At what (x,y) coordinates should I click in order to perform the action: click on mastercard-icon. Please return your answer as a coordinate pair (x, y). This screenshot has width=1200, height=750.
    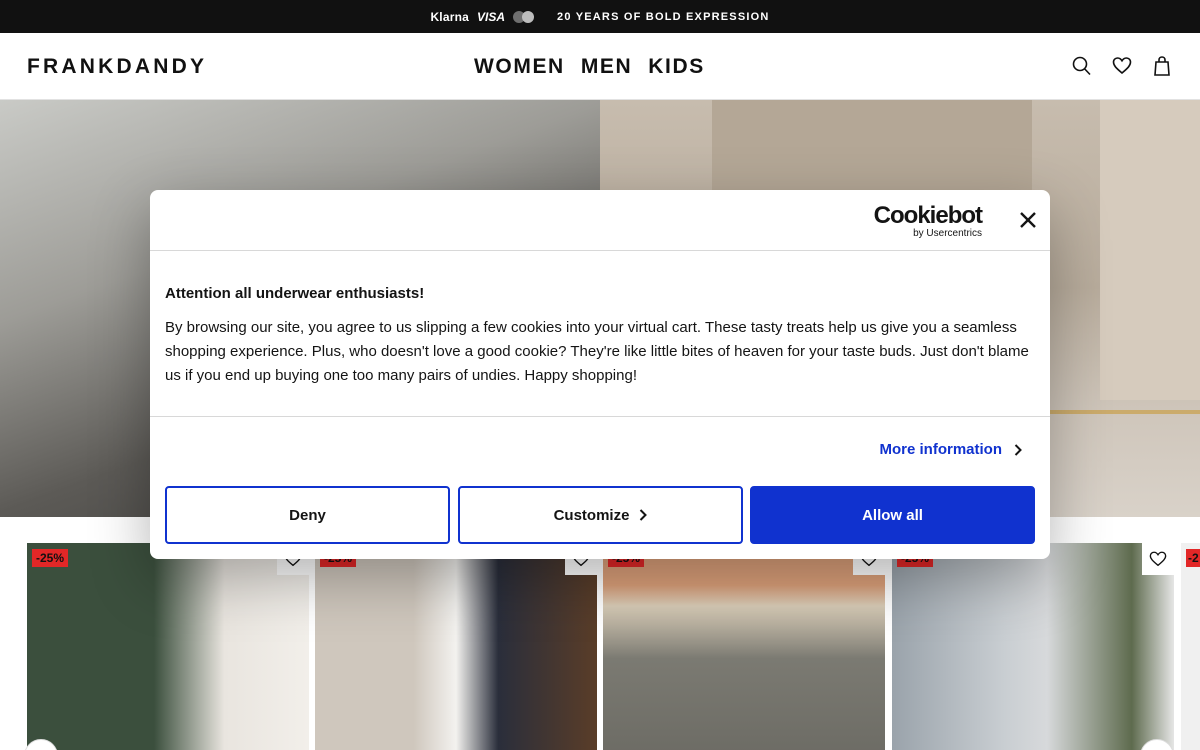
    Looking at the image, I should click on (524, 16).